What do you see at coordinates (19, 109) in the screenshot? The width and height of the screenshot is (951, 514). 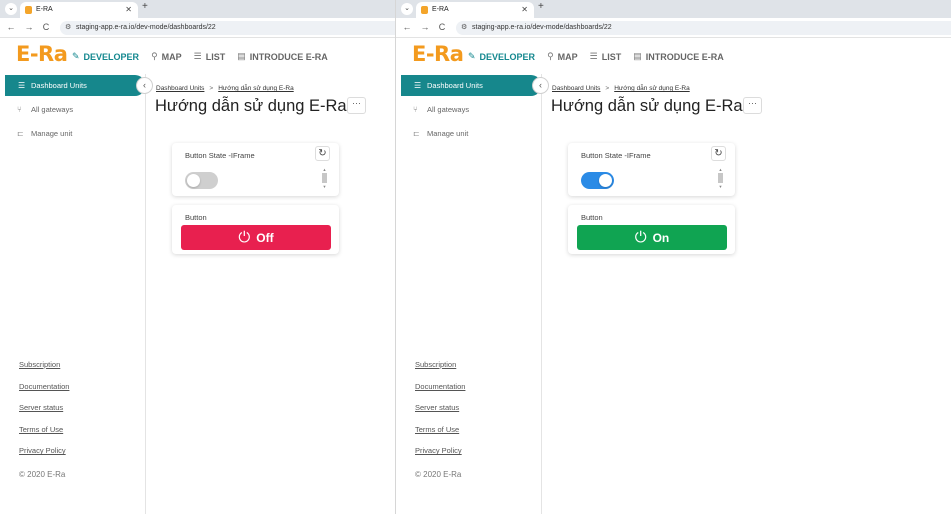 I see `gateway-icon: ⑂` at bounding box center [19, 109].